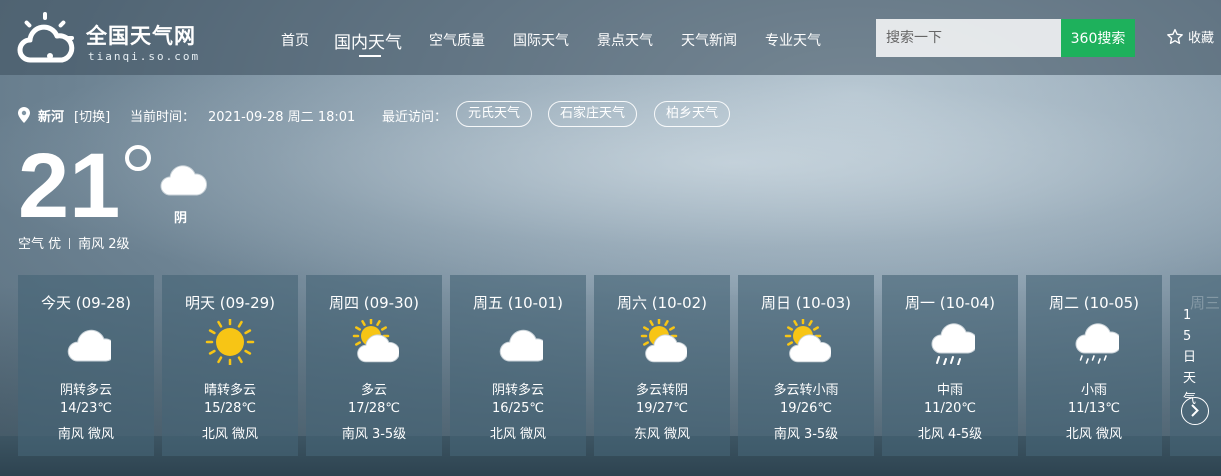  Describe the element at coordinates (518, 303) in the screenshot. I see `forecast-date: 周五 (10-01)` at that location.